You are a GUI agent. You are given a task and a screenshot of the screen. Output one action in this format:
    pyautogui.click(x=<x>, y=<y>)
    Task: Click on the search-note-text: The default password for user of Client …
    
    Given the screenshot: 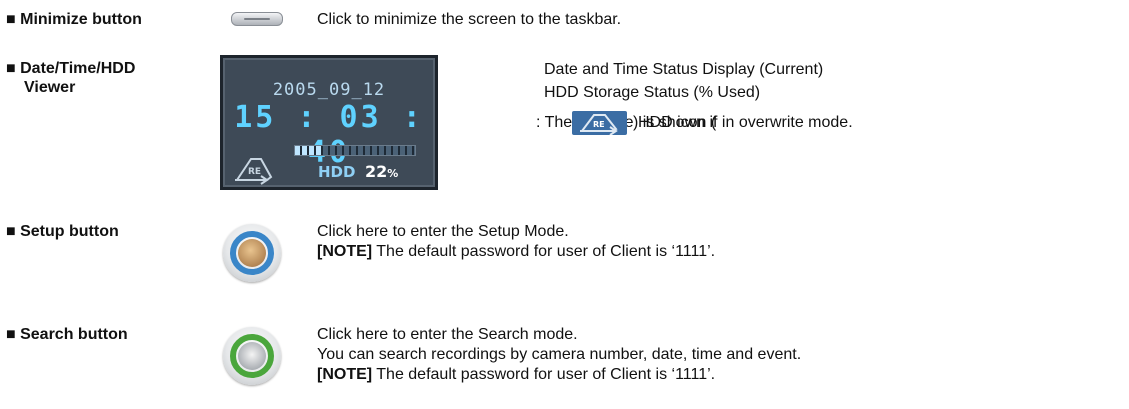 What is the action you would take?
    pyautogui.click(x=544, y=374)
    